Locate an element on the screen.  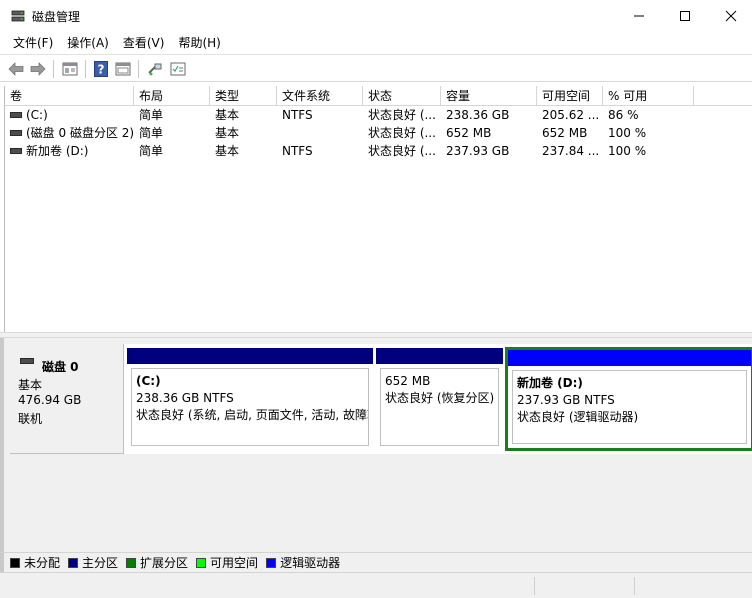
forward-button is located at coordinates (38, 69).